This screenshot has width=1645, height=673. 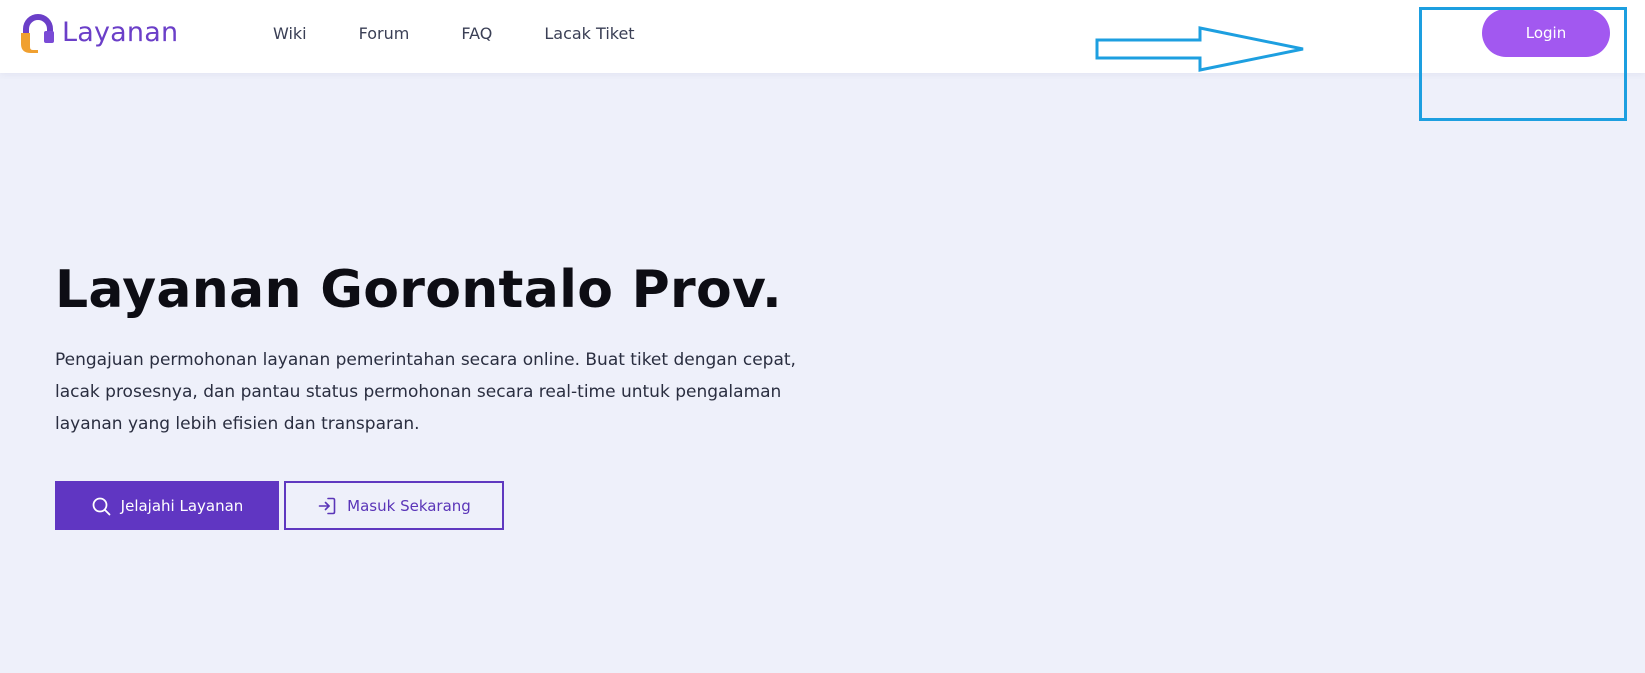 I want to click on brand-name: Layanan, so click(x=120, y=32).